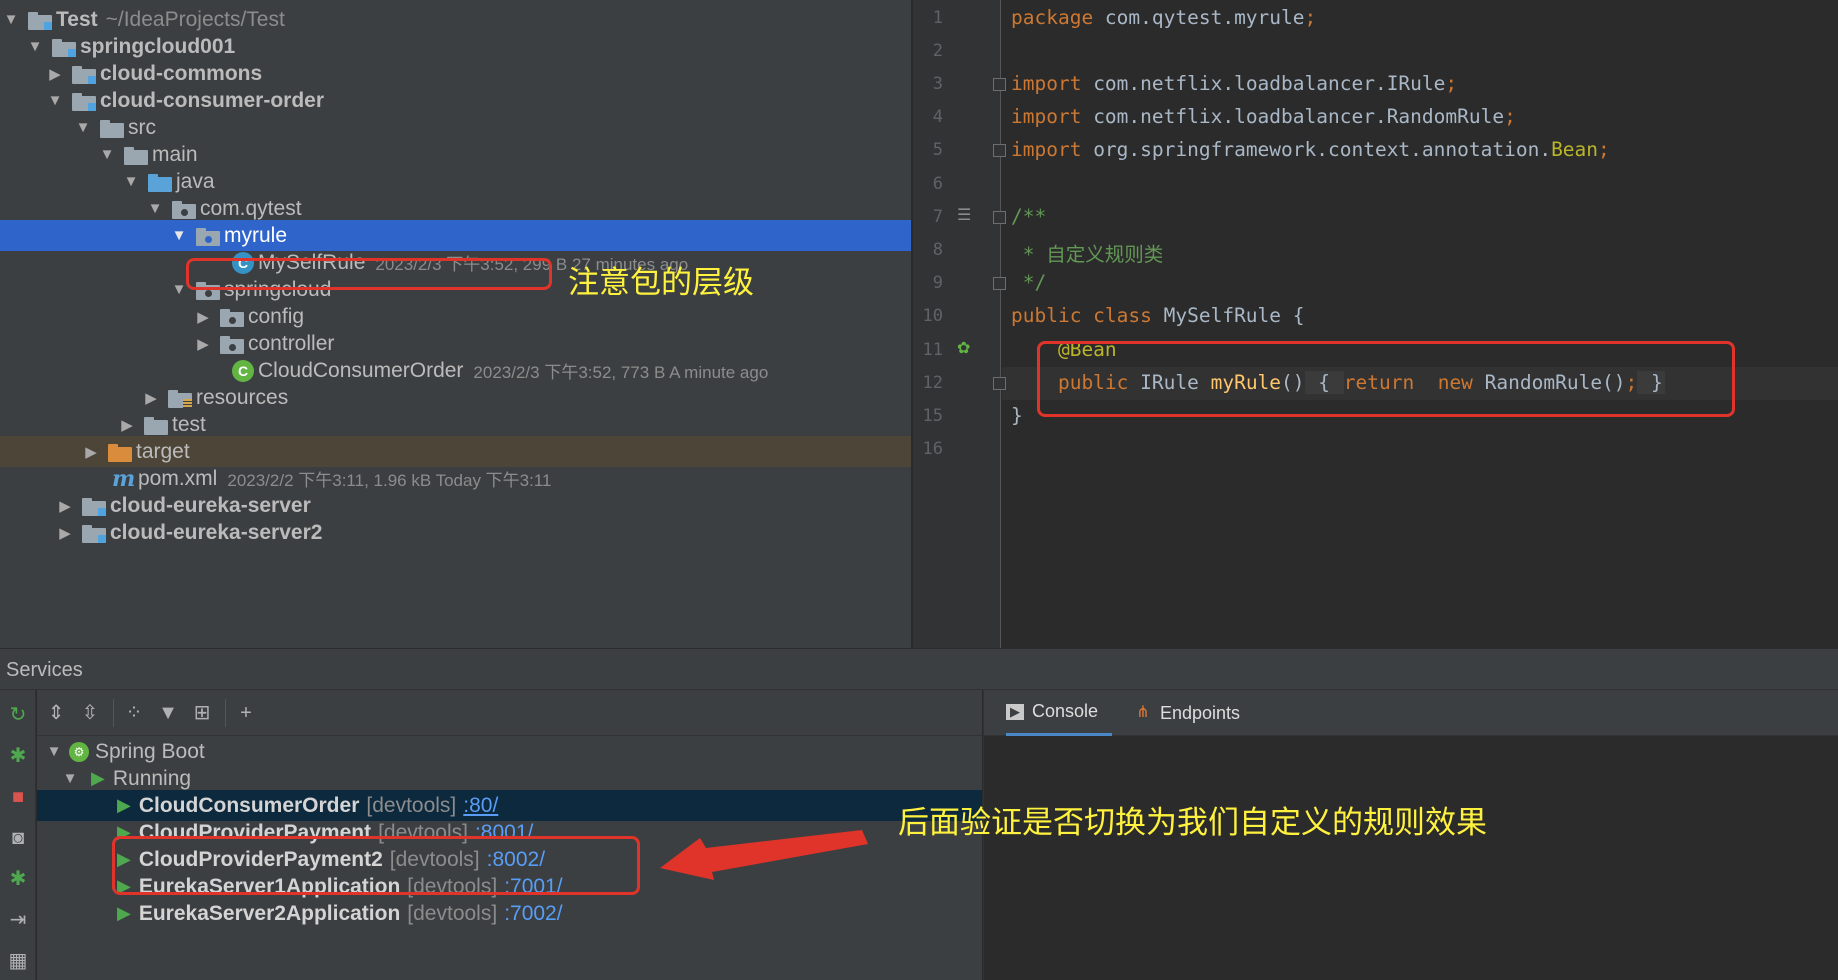 This screenshot has width=1838, height=980. What do you see at coordinates (18, 920) in the screenshot?
I see `login-icon: ⇥` at bounding box center [18, 920].